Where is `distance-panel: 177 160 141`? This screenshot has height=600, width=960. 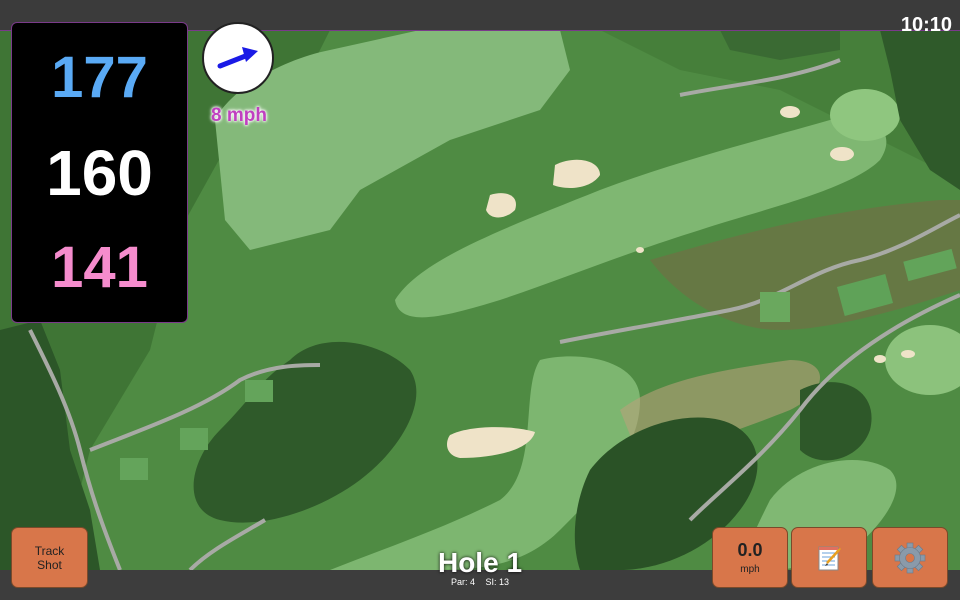
distance-panel: 177 160 141 is located at coordinates (99, 172).